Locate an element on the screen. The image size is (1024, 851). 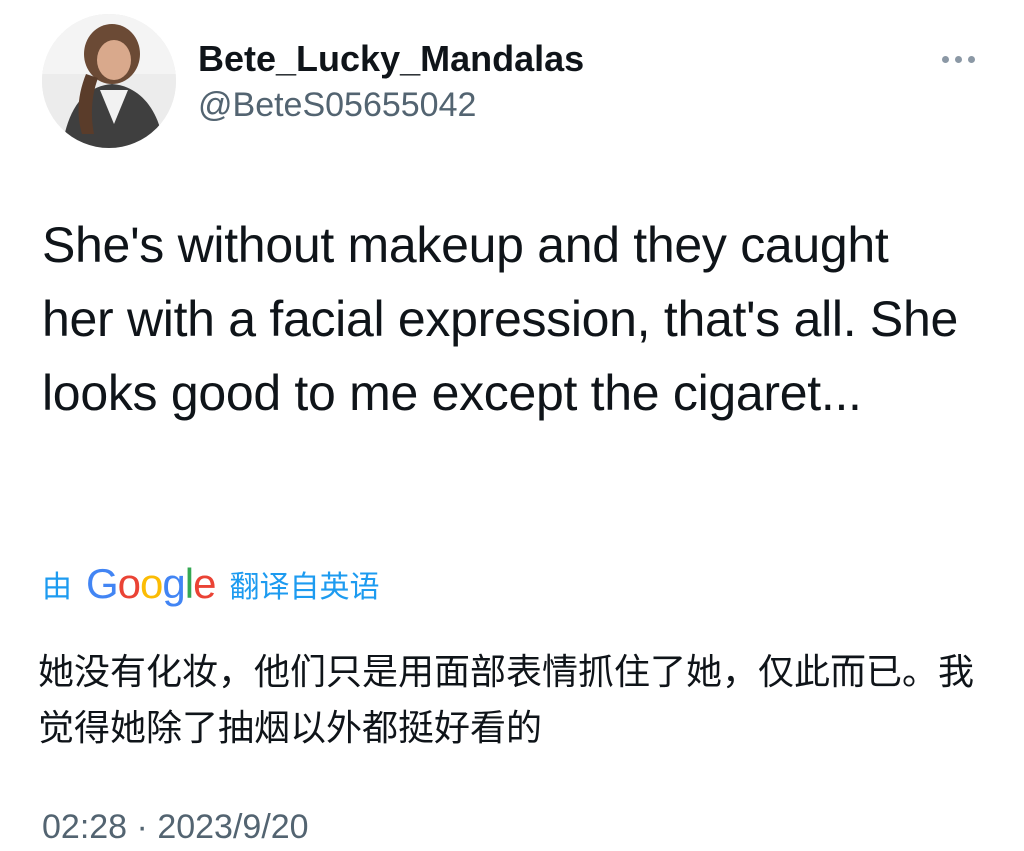
user-handle: @BeteS05655042 is located at coordinates (337, 105).